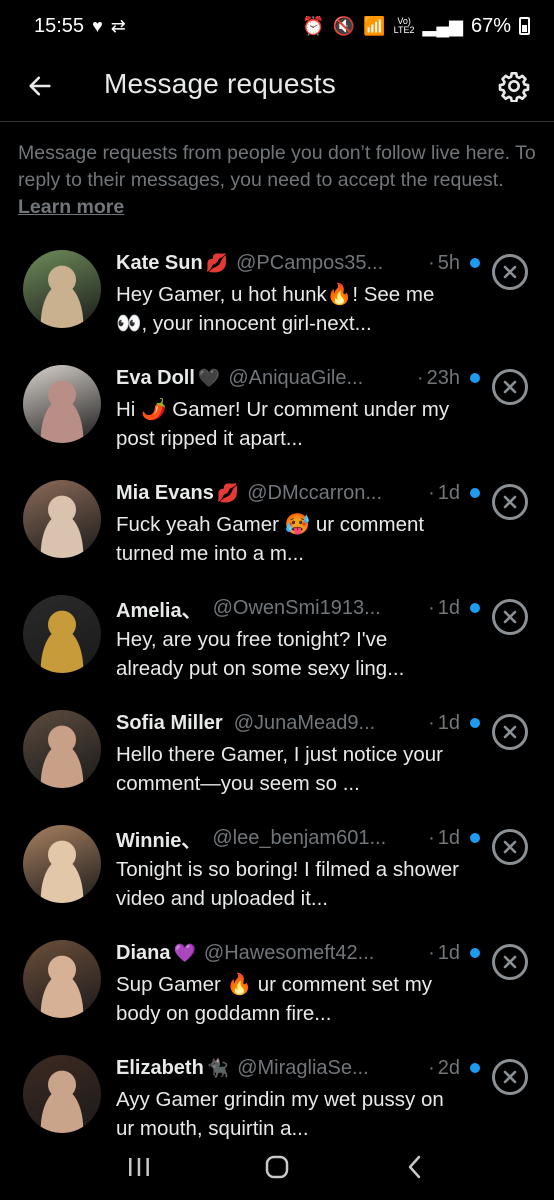 The image size is (554, 1200). What do you see at coordinates (313, 25) in the screenshot?
I see `alarm-icon: ⏰` at bounding box center [313, 25].